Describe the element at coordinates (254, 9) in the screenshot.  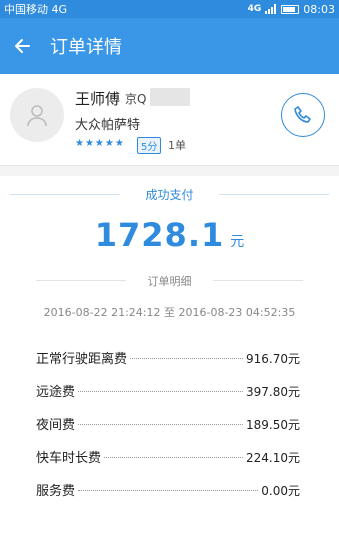
I see `network-type: 4G` at that location.